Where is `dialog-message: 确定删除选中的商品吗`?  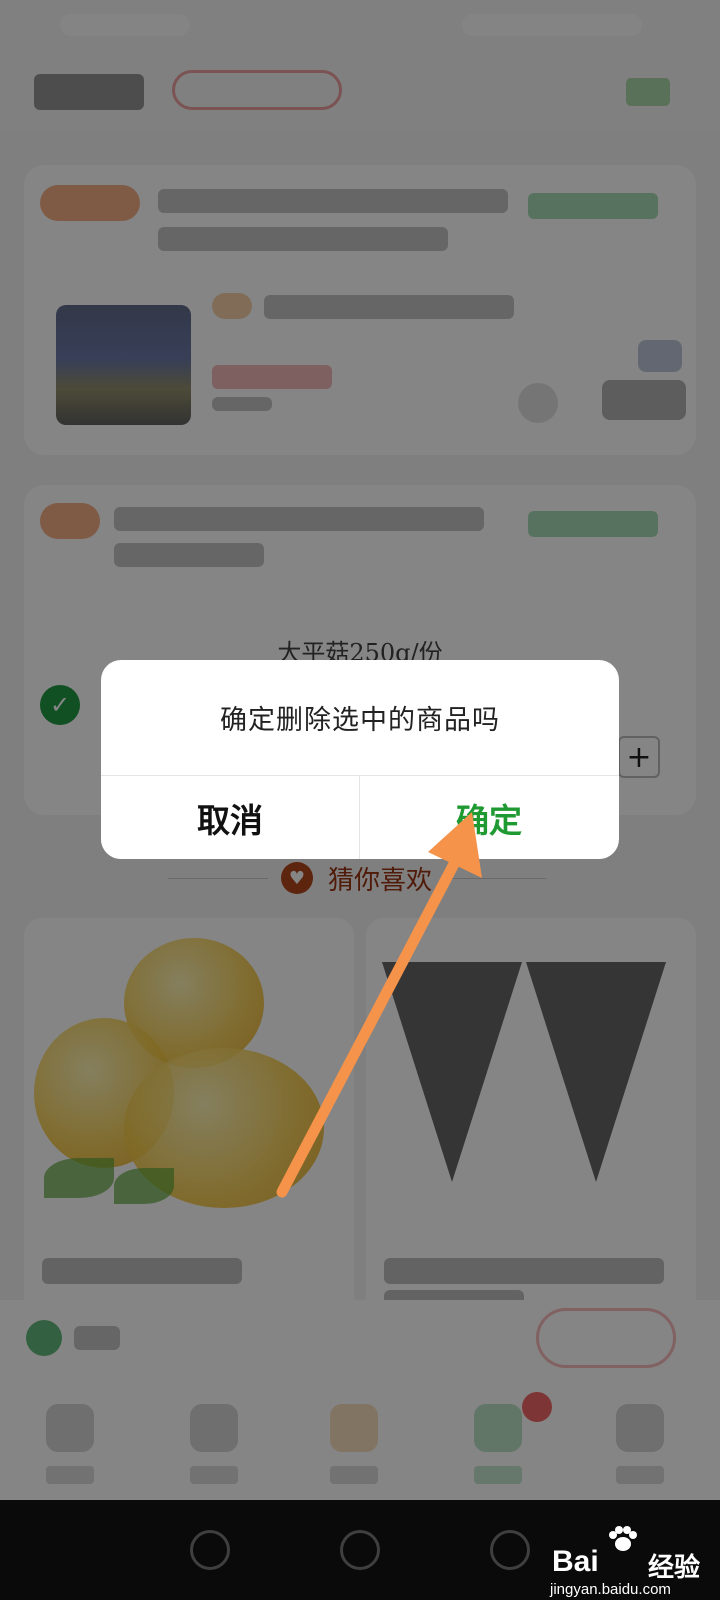
dialog-message: 确定删除选中的商品吗 is located at coordinates (360, 720).